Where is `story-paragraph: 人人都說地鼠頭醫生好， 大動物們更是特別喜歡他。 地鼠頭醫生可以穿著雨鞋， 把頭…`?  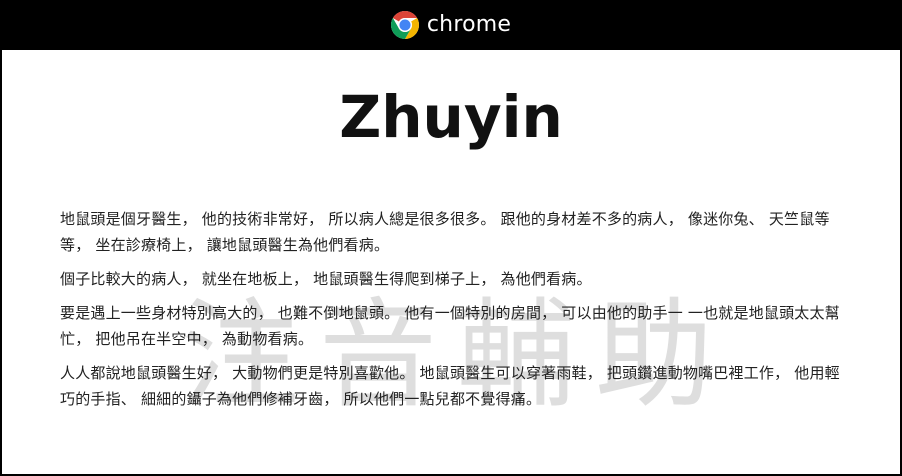 story-paragraph: 人人都說地鼠頭醫生好， 大動物們更是特別喜歡他。 地鼠頭醫生可以穿著雨鞋， 把頭… is located at coordinates (450, 386).